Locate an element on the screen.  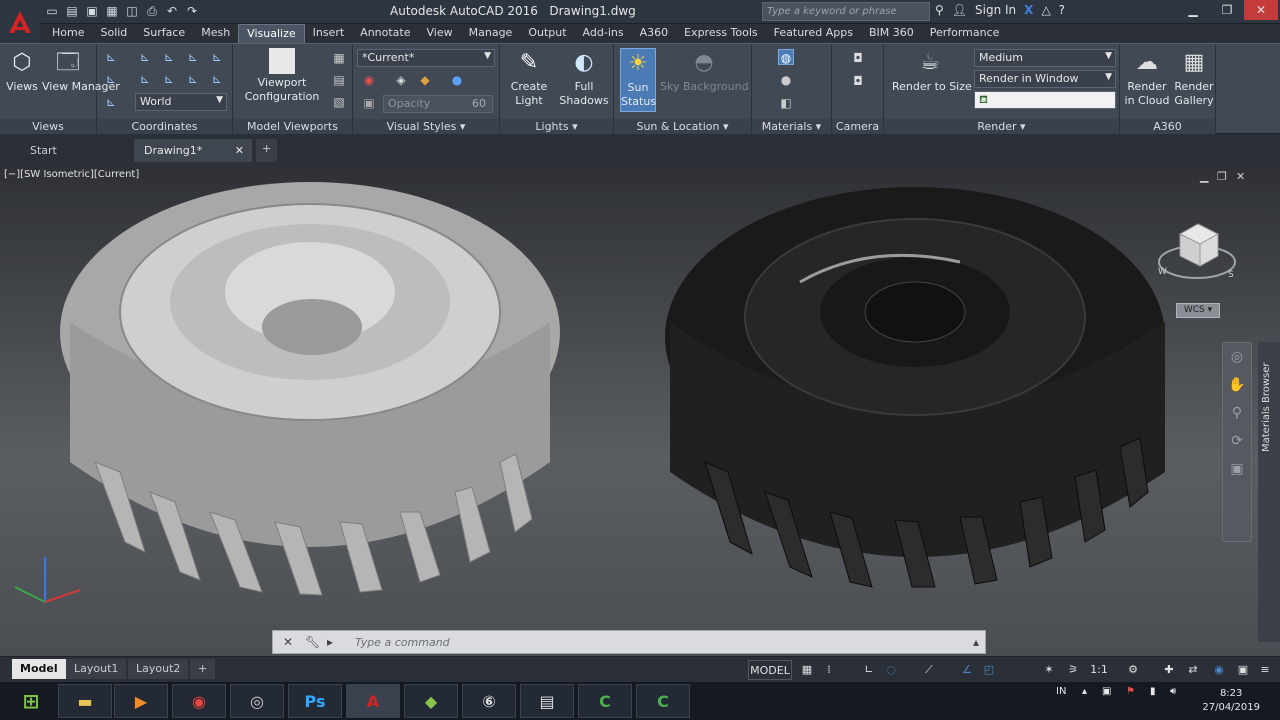
sign-in-link: Sign In is located at coordinates (995, 10).